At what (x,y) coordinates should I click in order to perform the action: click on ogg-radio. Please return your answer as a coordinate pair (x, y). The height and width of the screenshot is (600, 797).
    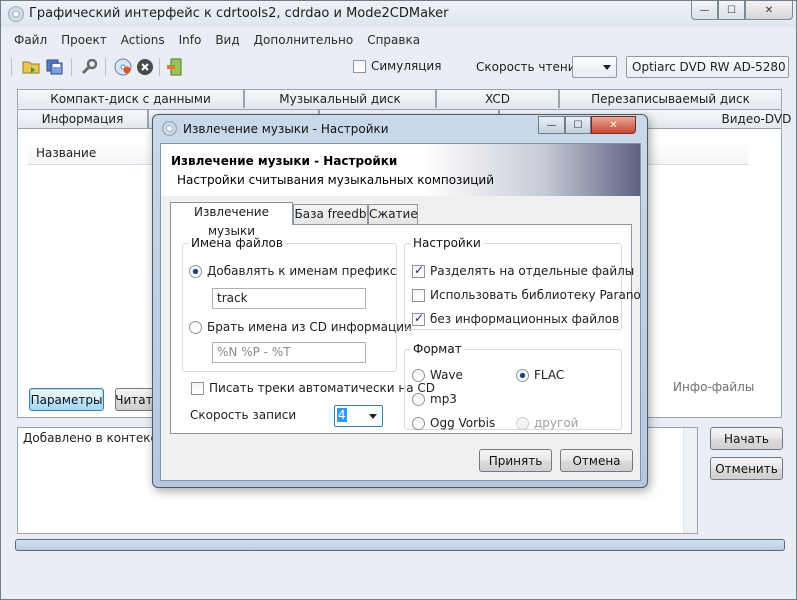
    Looking at the image, I should click on (418, 423).